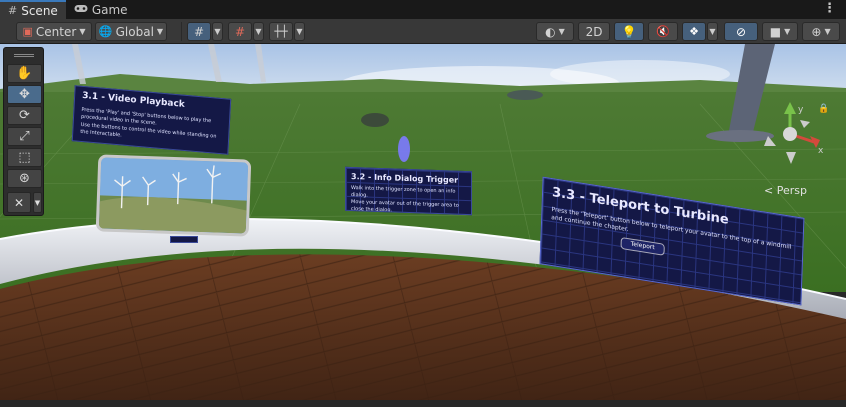 The image size is (846, 407). Describe the element at coordinates (39, 10) in the screenshot. I see `tab-scene-label: Scene` at that location.